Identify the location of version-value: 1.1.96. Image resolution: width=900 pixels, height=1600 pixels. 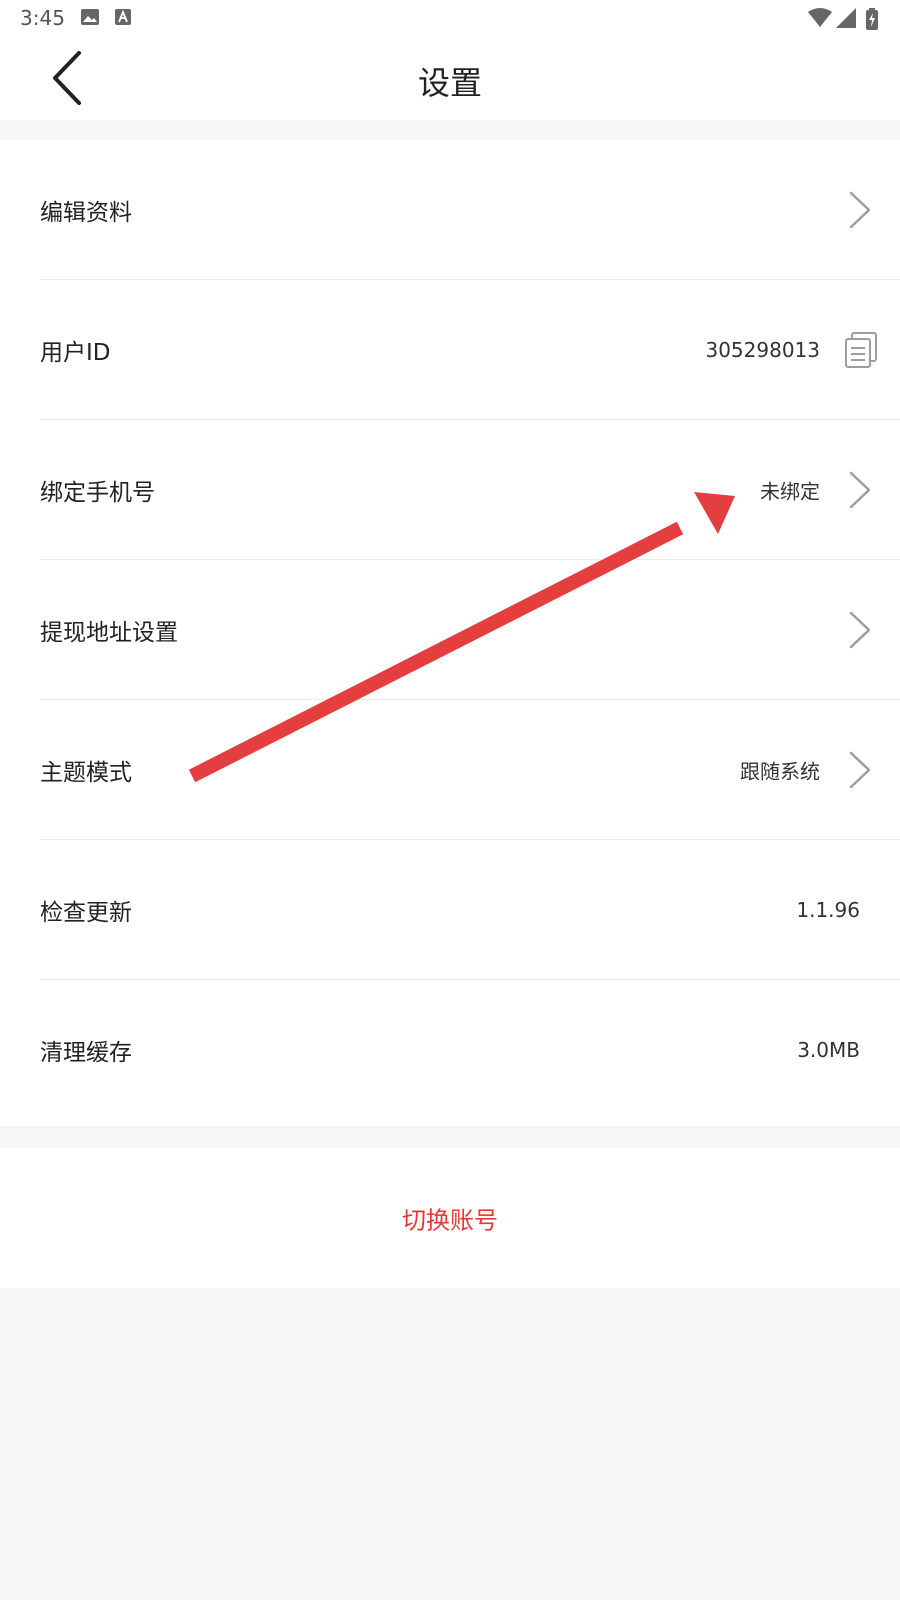
(828, 910).